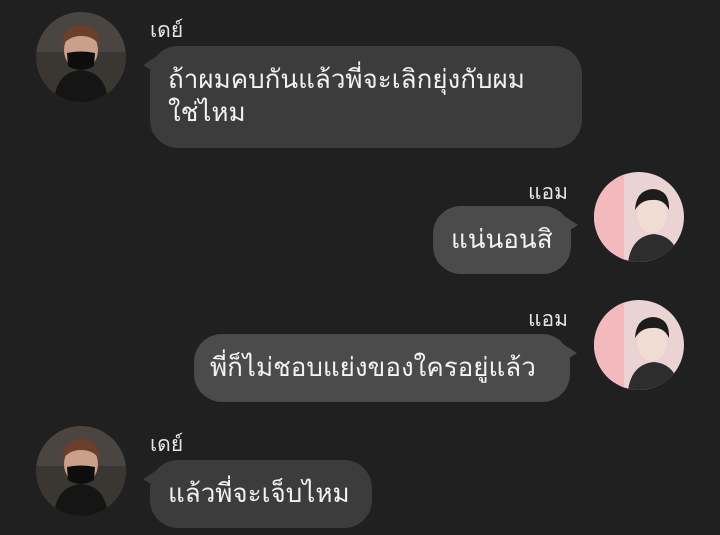 The height and width of the screenshot is (535, 720). I want to click on message-bubble: พี่ก็ไม่ชอบแย่งของใครอยู่แล้ว, so click(385, 368).